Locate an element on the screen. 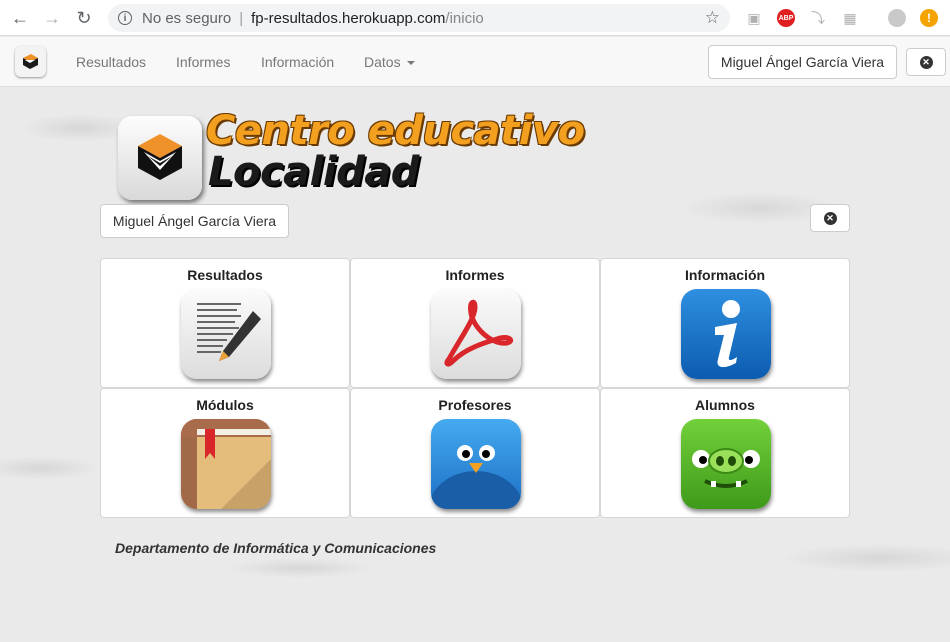  logo-title-line1: Centro educativo is located at coordinates (395, 131).